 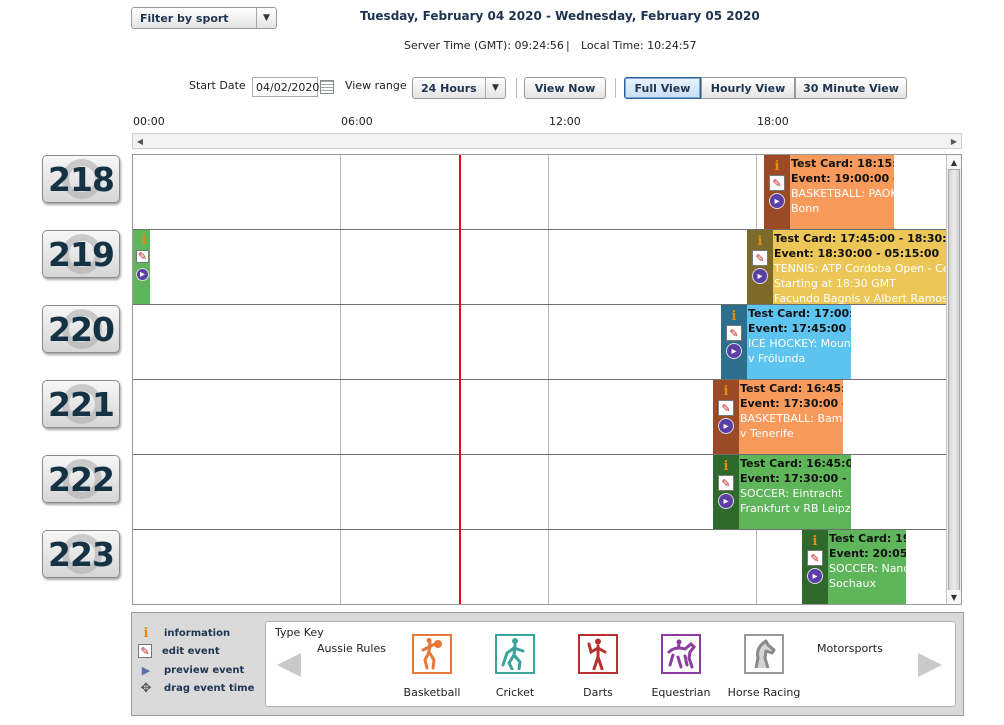 What do you see at coordinates (860, 298) in the screenshot?
I see `event-participants: Facundo Bagnis v Albert Ramos V` at bounding box center [860, 298].